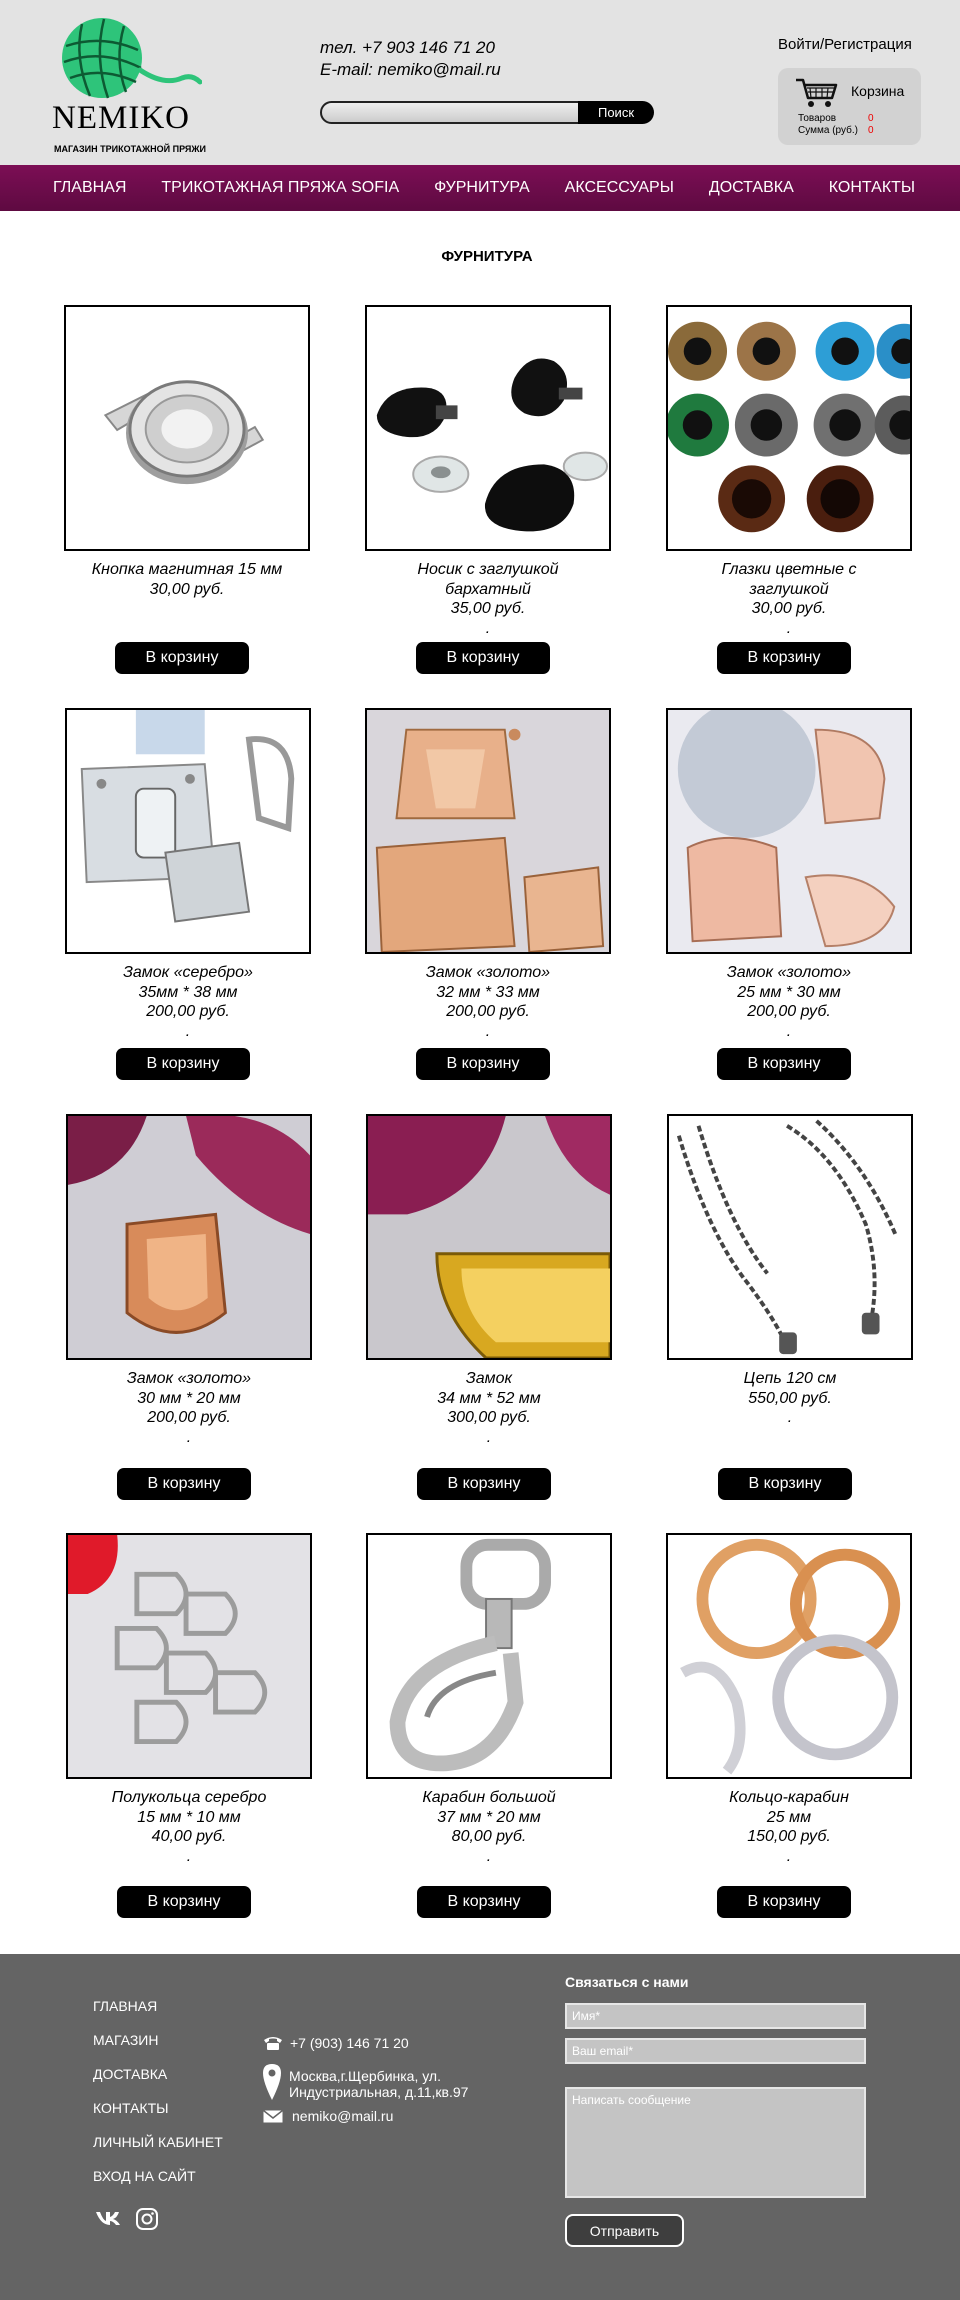  I want to click on logo-name: NEMIKO, so click(121, 118).